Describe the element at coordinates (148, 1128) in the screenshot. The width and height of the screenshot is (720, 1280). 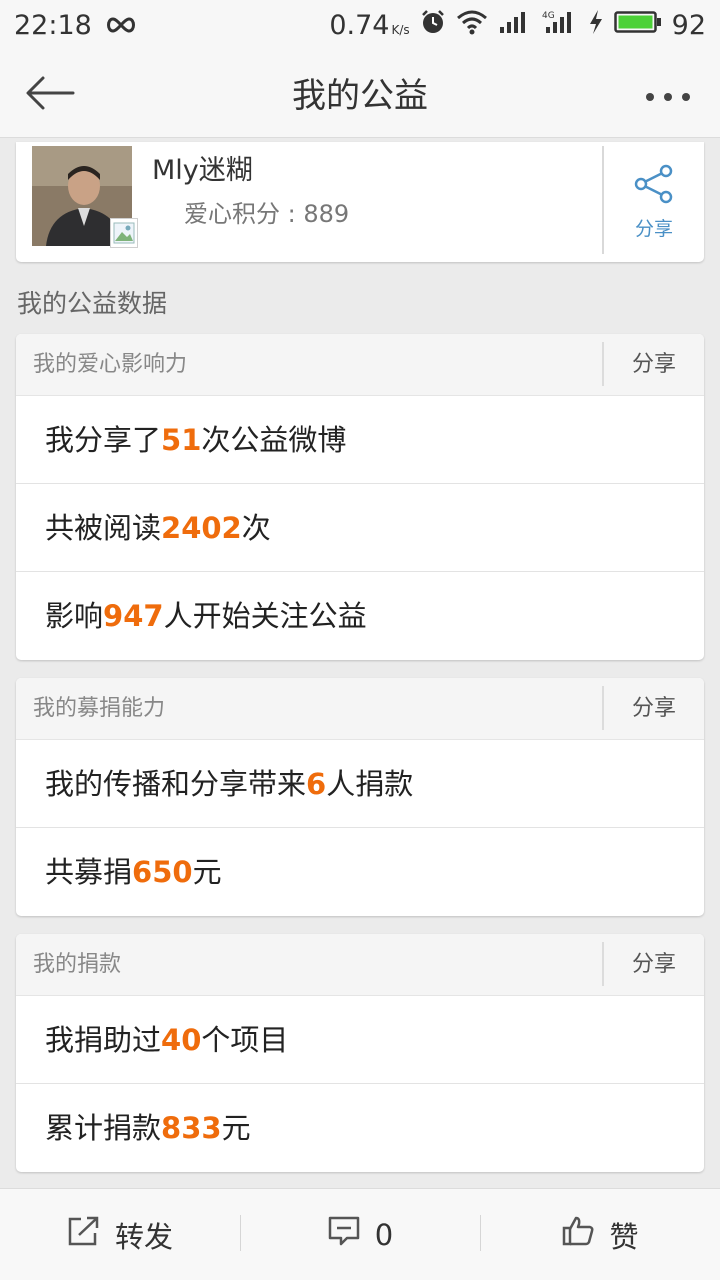
I see `stat-row: 累计捐款833元` at that location.